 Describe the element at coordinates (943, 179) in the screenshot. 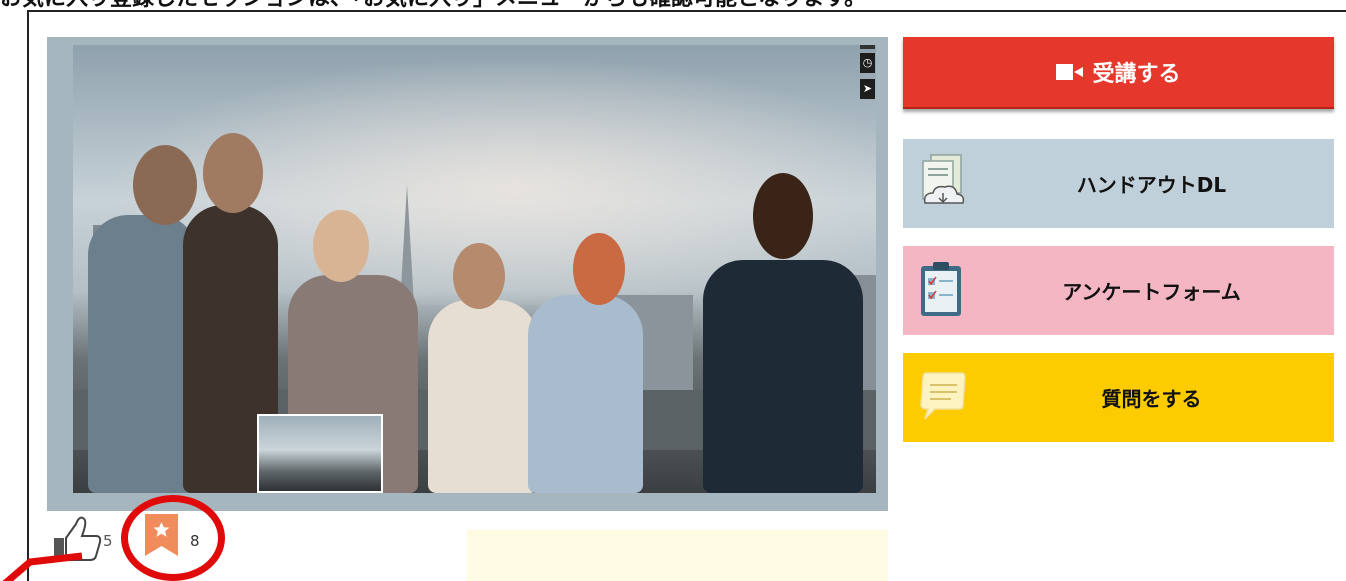

I see `cloud-download-icon` at that location.